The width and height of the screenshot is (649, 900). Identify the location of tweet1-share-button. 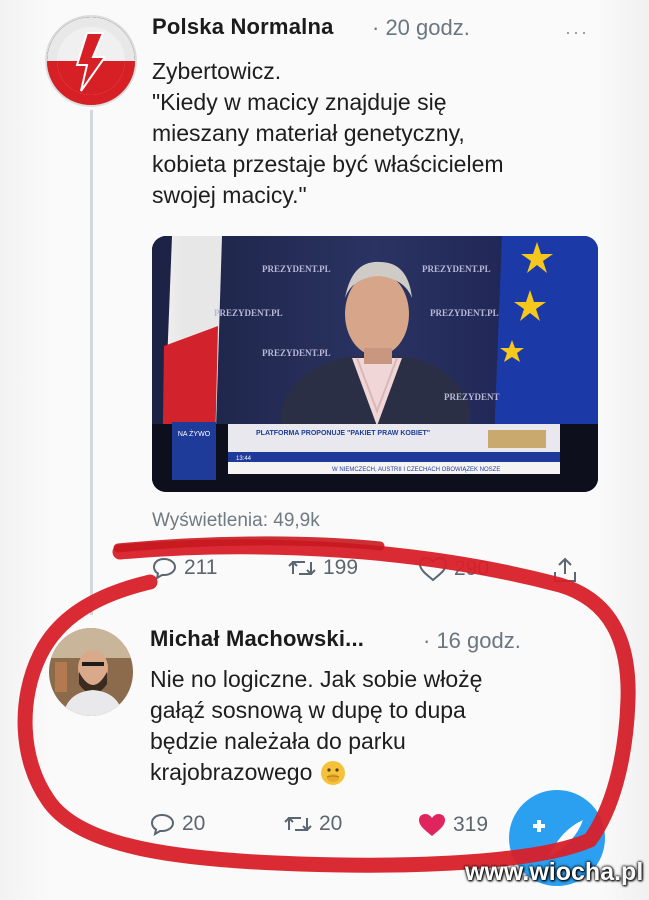
(568, 570).